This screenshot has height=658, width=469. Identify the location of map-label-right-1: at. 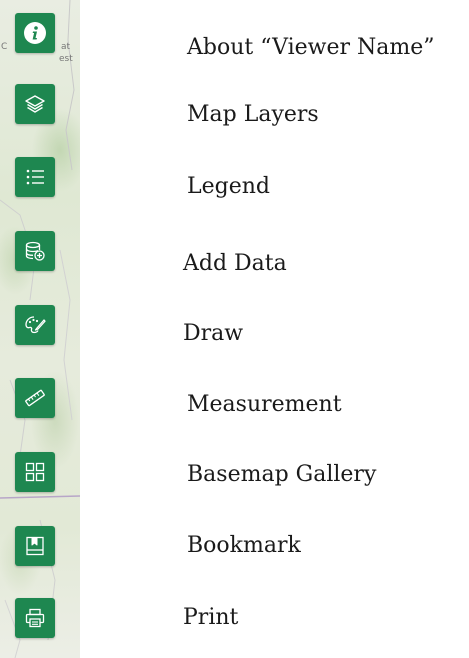
(66, 47).